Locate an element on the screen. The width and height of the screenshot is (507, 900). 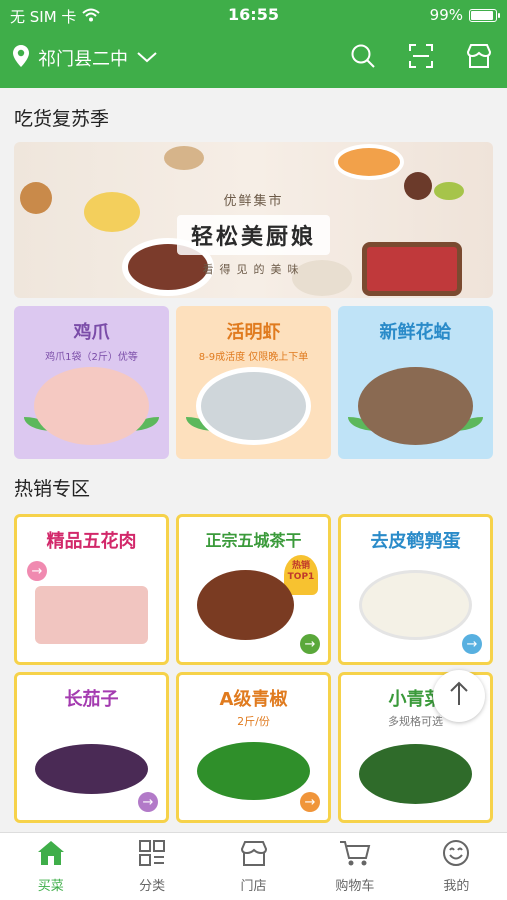
scan-button is located at coordinates (421, 58).